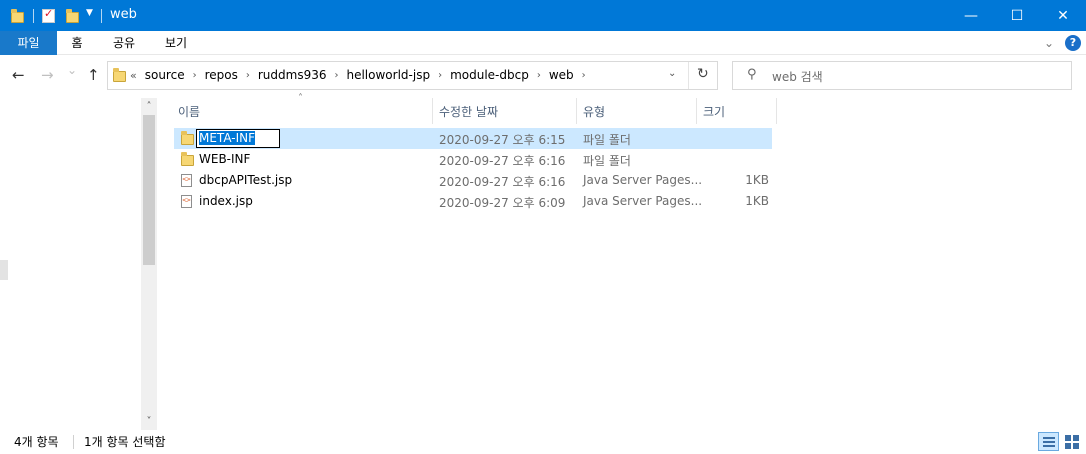 The image size is (1086, 454). Describe the element at coordinates (78, 264) in the screenshot. I see `navigation-pane: ˄ ˅` at that location.